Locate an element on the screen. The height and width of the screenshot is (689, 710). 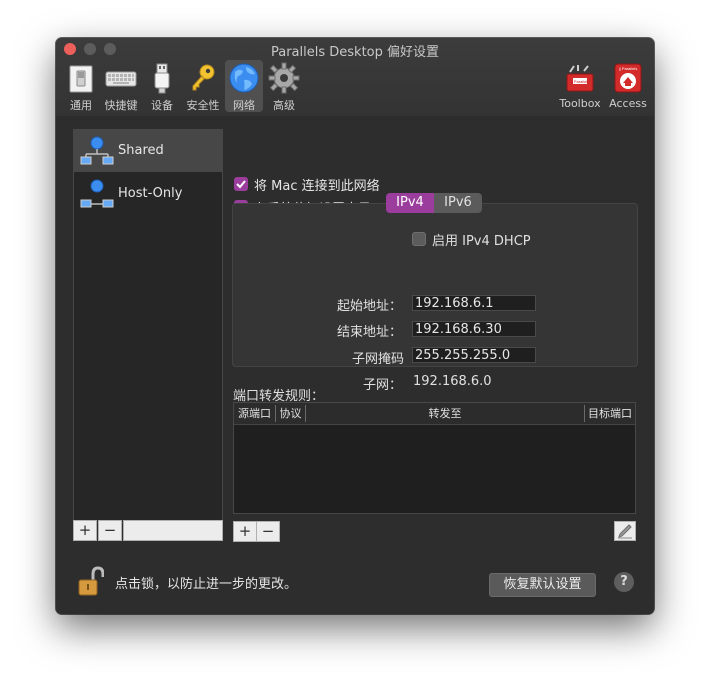
network-item-shared: Shared is located at coordinates (148, 151).